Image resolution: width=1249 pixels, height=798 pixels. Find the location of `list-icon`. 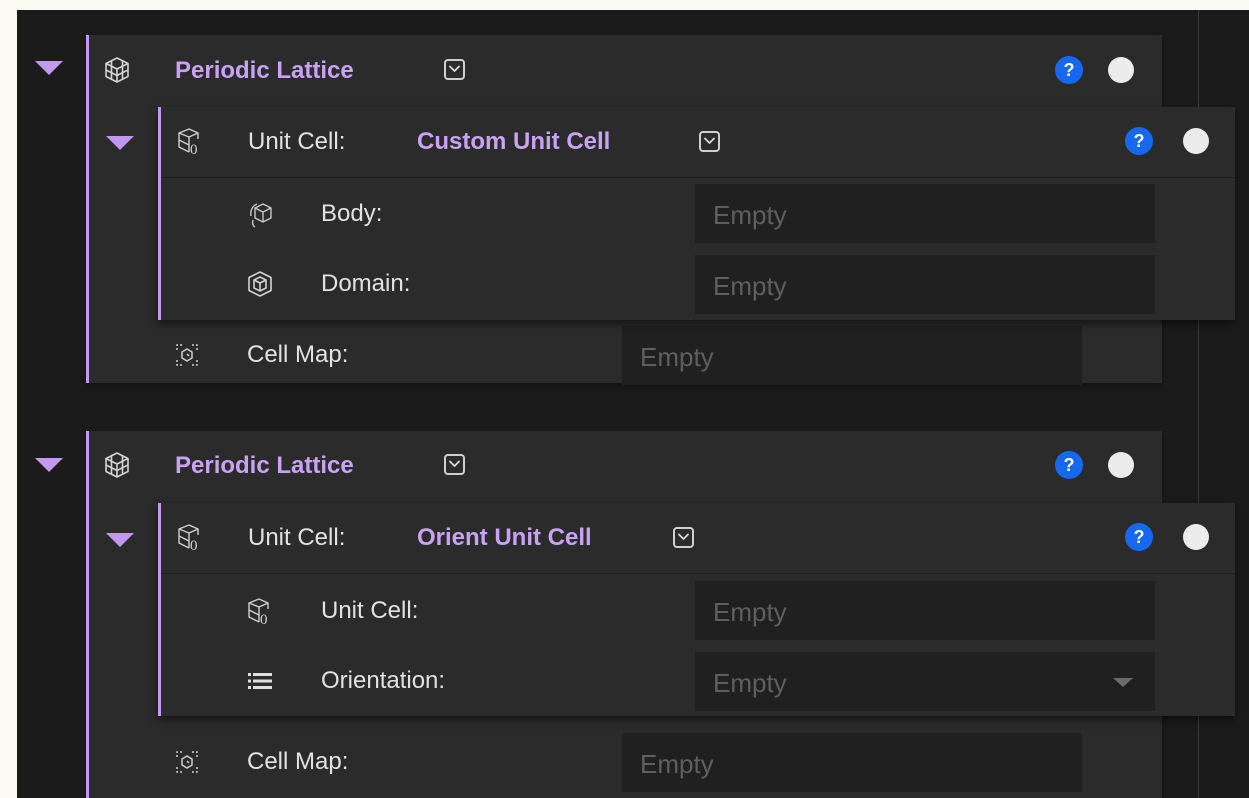

list-icon is located at coordinates (260, 681).